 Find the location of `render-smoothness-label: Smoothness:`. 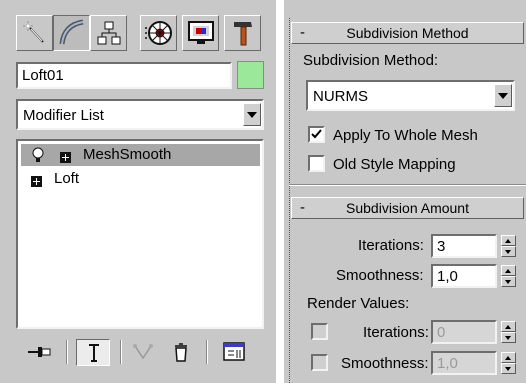

render-smoothness-label: Smoothness: is located at coordinates (385, 363).